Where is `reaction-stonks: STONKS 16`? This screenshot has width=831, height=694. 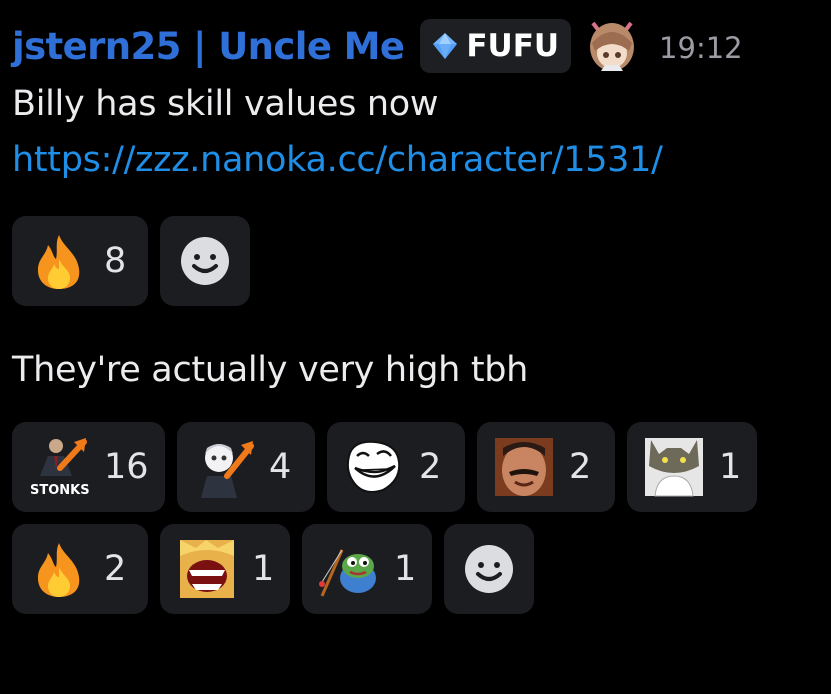
reaction-stonks: STONKS 16 is located at coordinates (88, 467).